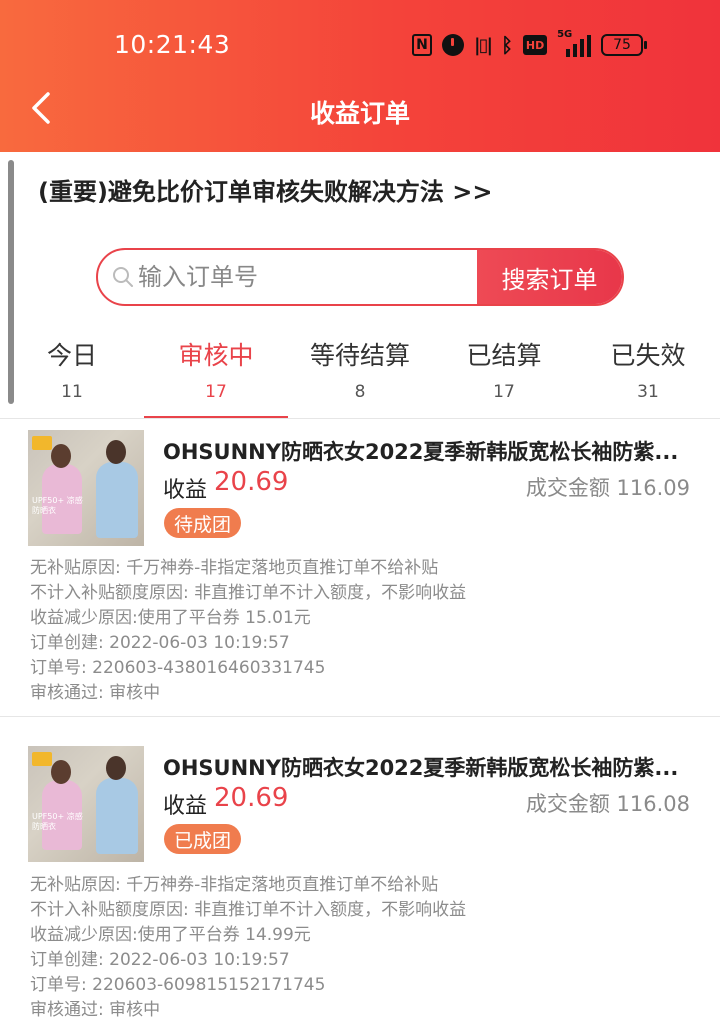 The width and height of the screenshot is (720, 1027). I want to click on app-header: 10:21:43 N |▯| ᛒ HD 5G 75 收益订单, so click(360, 76).